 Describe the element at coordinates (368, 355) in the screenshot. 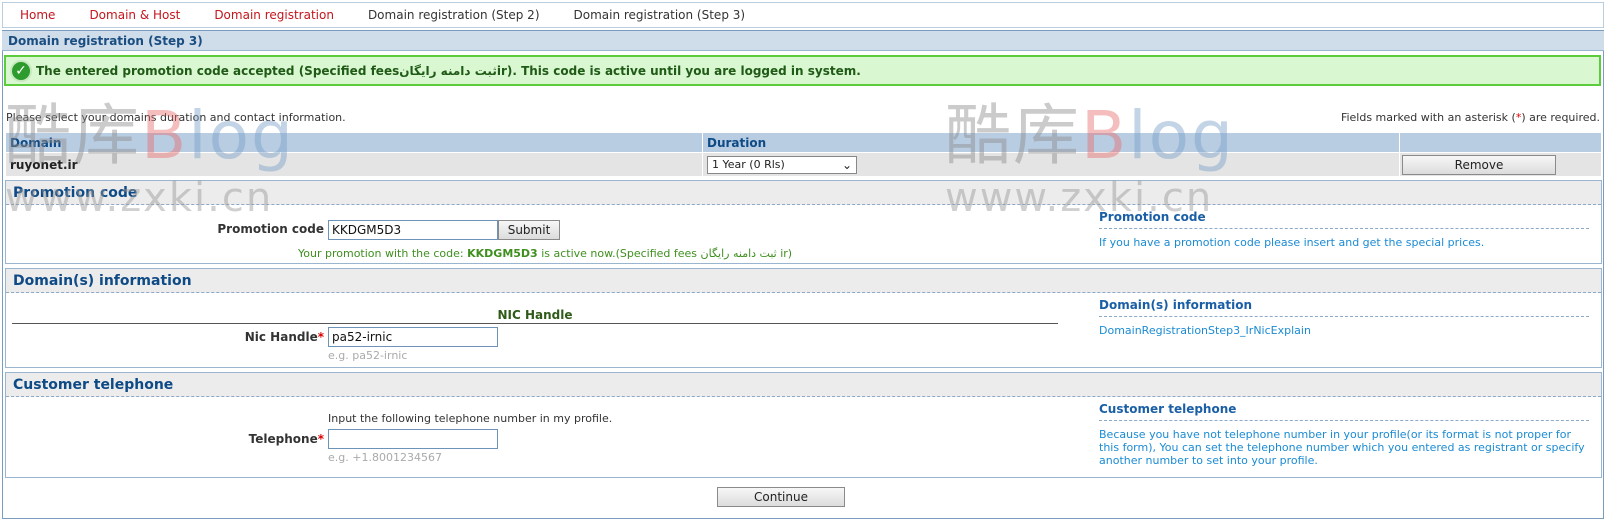

I see `nic-handle-hint: e.g. pa52-irnic` at that location.